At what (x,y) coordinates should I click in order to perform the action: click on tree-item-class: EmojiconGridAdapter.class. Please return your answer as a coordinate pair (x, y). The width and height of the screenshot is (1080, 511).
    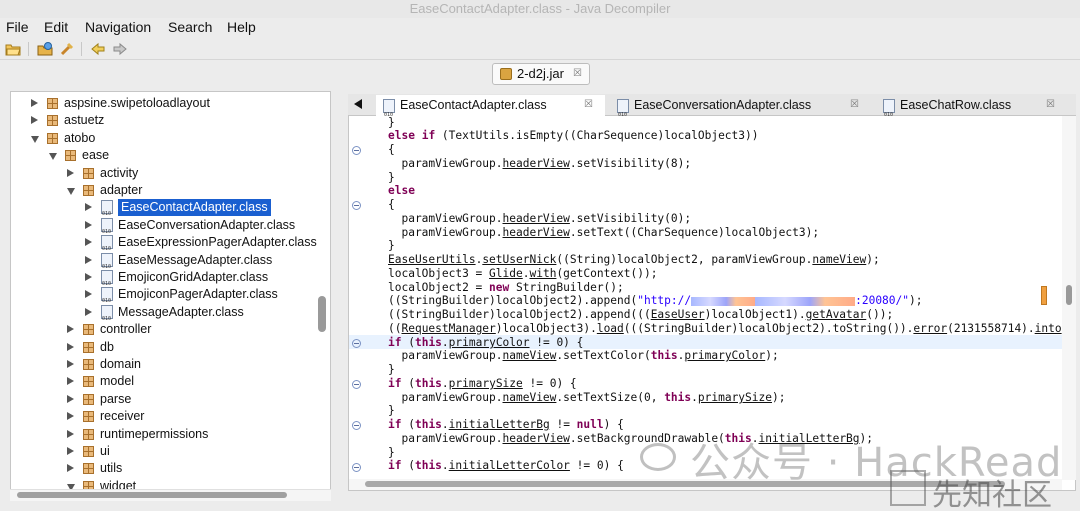
    Looking at the image, I should click on (161, 281).